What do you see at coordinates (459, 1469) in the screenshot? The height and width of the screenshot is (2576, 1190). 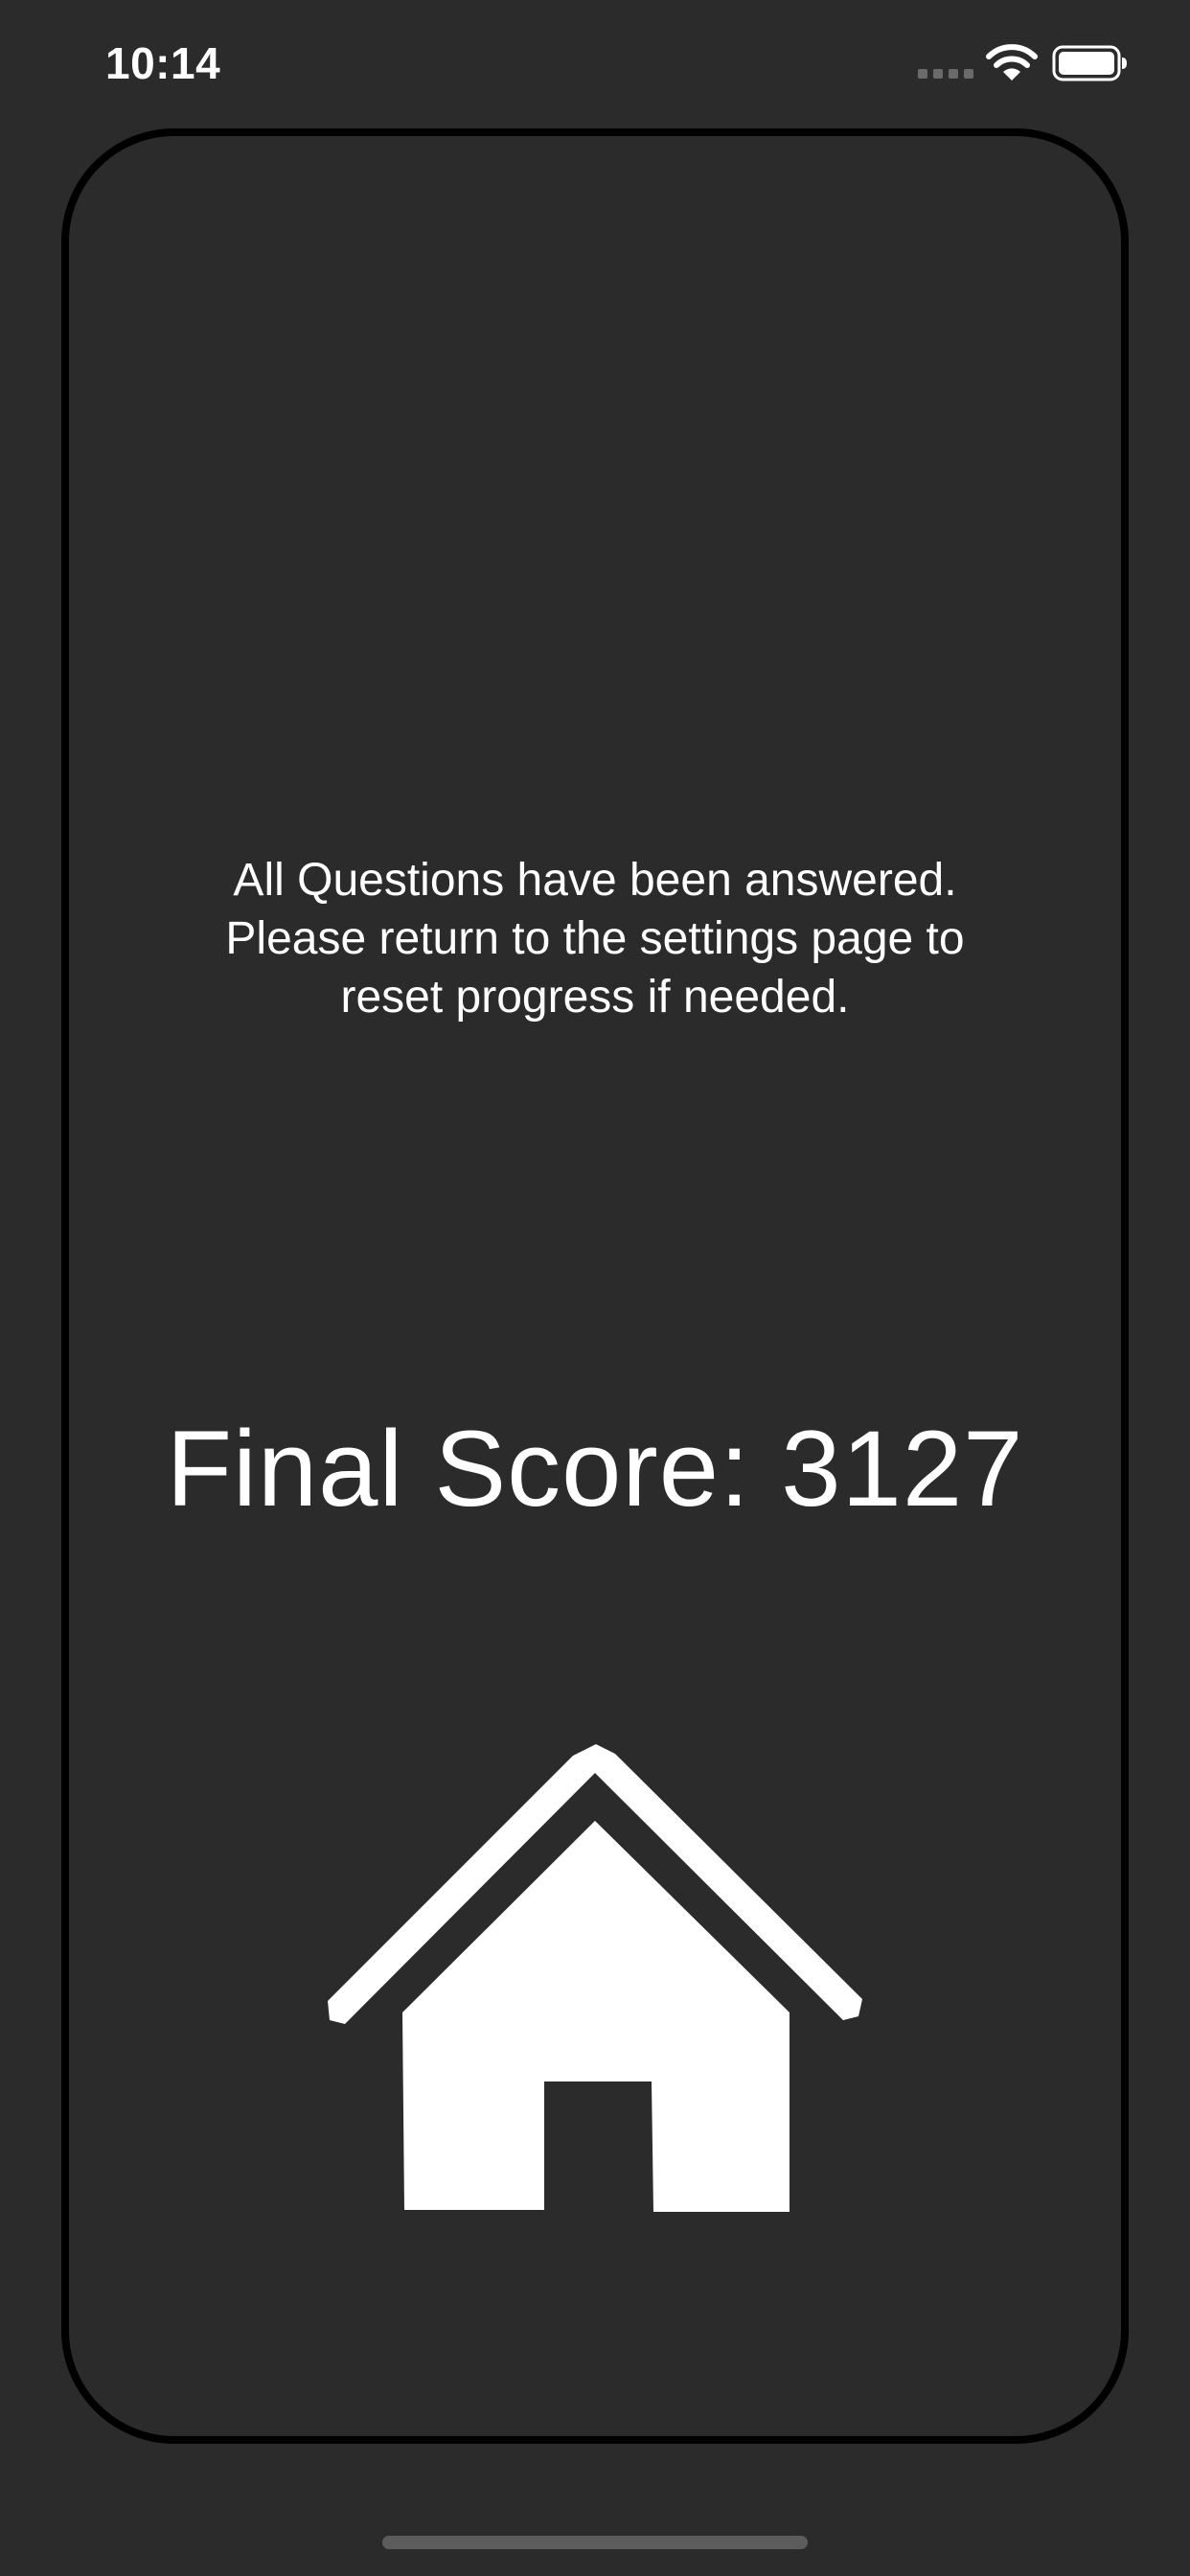 I see `final-score-label: Final Score:` at bounding box center [459, 1469].